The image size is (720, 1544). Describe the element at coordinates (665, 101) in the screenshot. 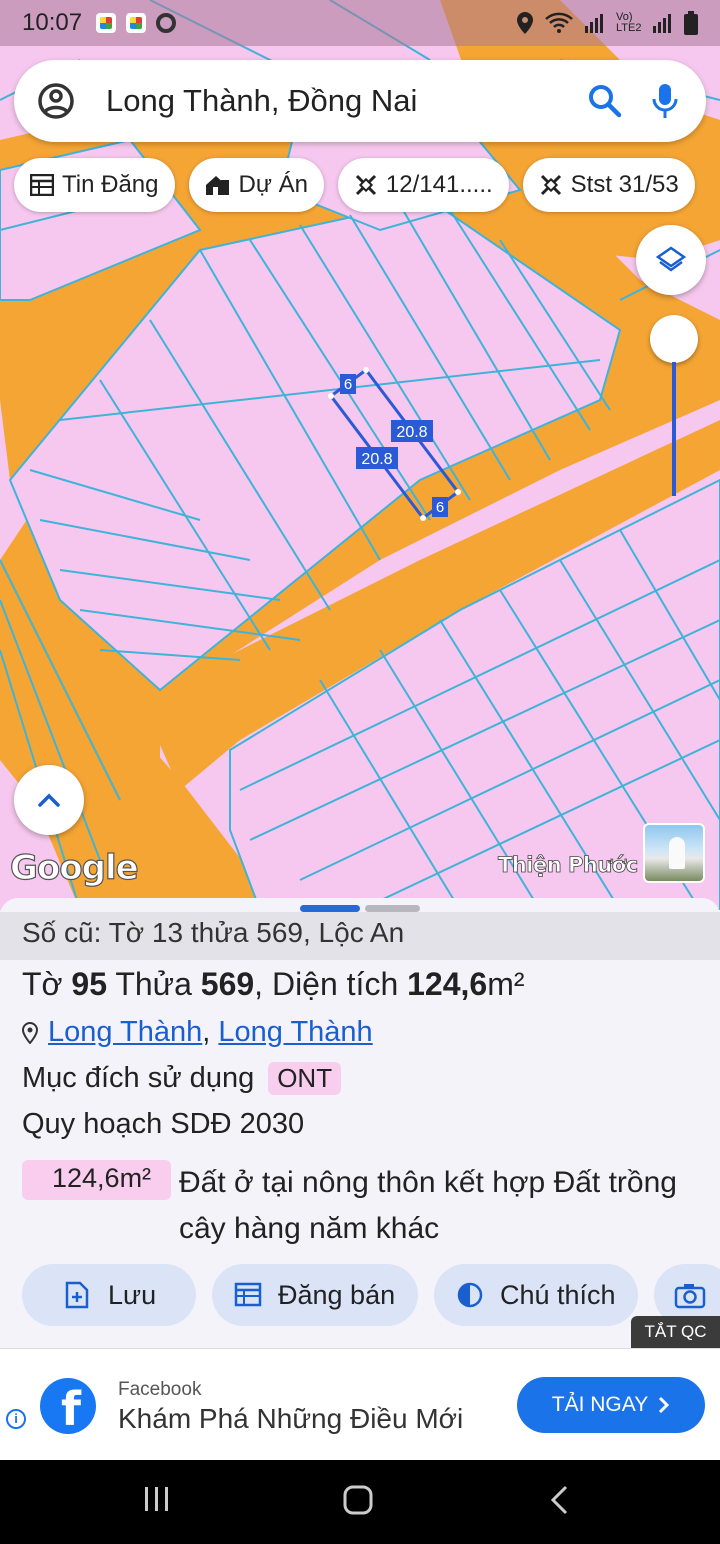

I see `microphone-icon` at that location.